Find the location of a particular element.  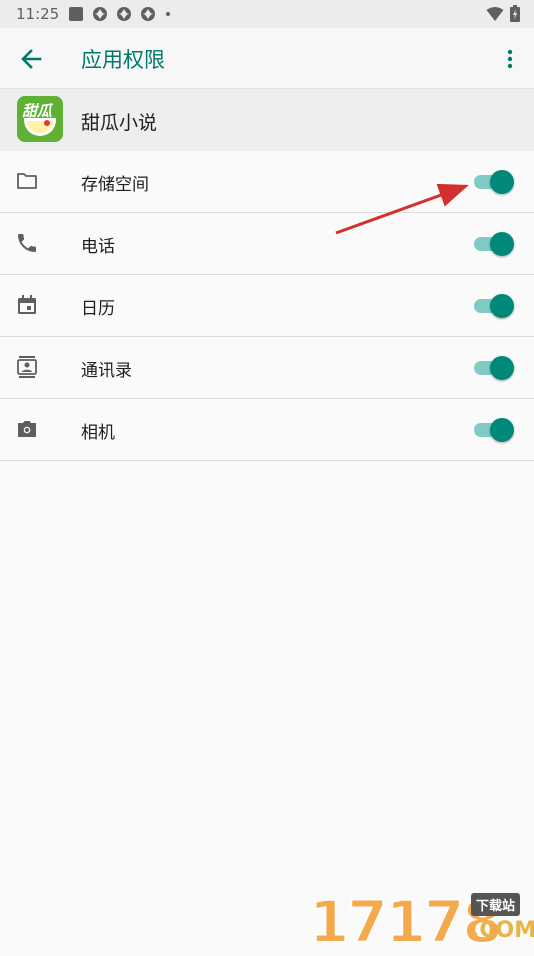

calendar-toggle is located at coordinates (494, 306).